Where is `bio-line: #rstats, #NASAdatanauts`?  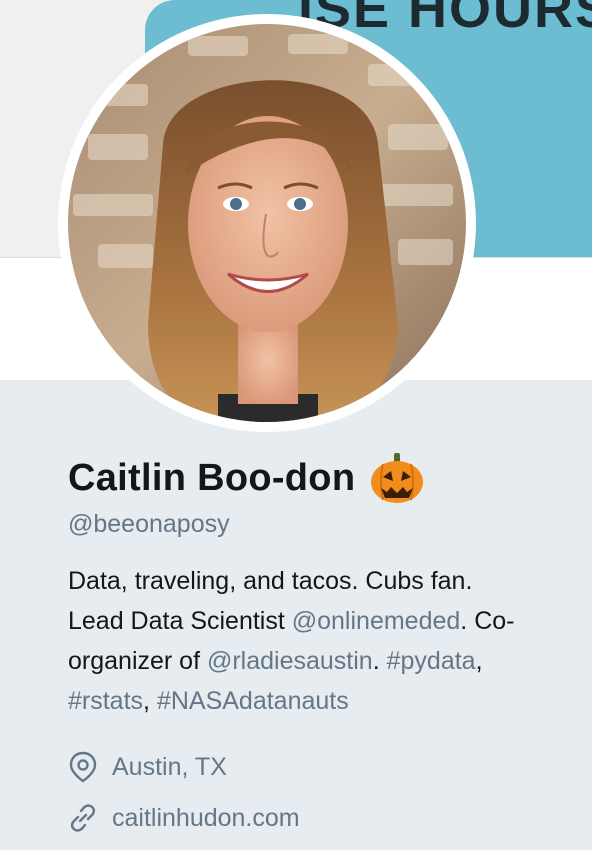
bio-line: #rstats, #NASAdatanauts is located at coordinates (323, 701).